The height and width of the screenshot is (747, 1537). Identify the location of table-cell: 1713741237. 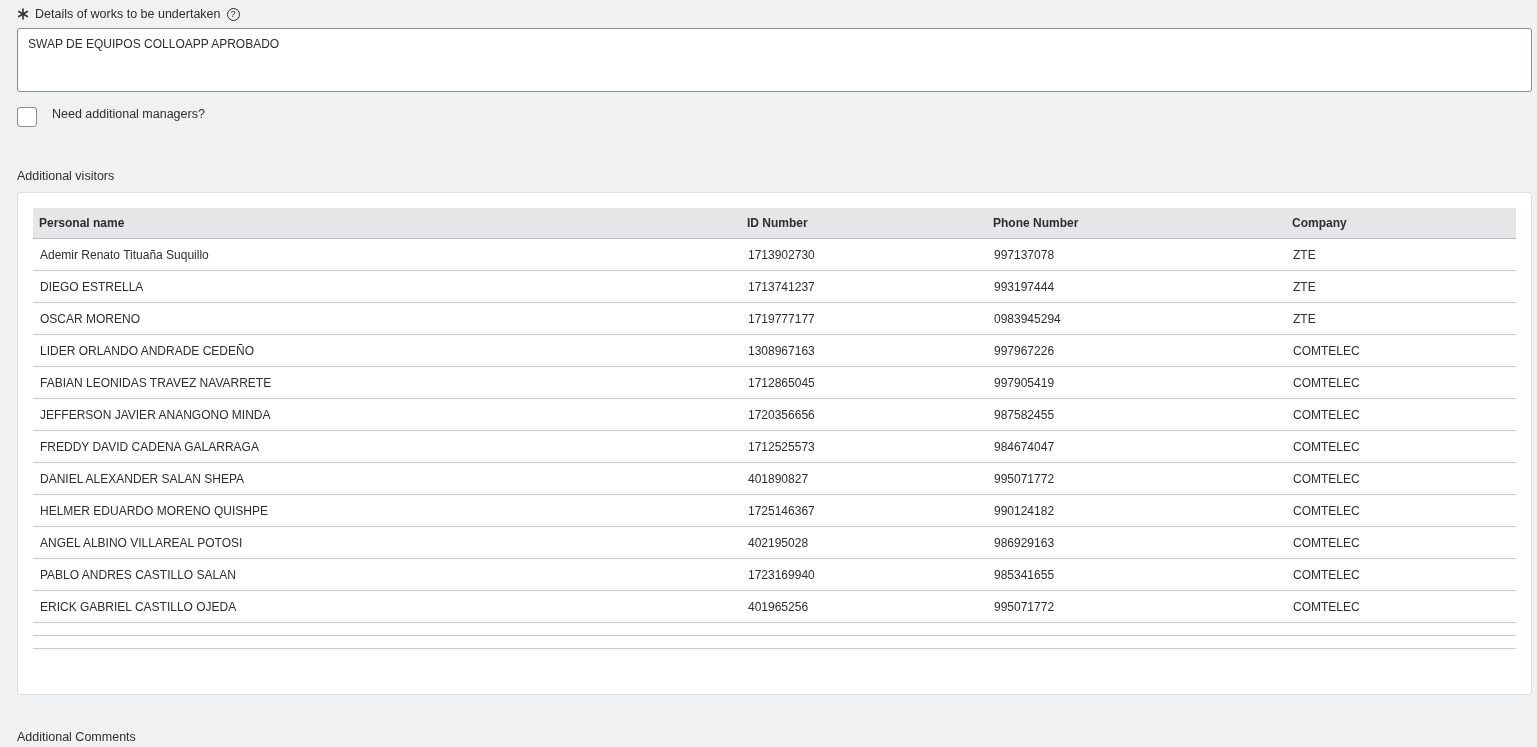
(864, 286).